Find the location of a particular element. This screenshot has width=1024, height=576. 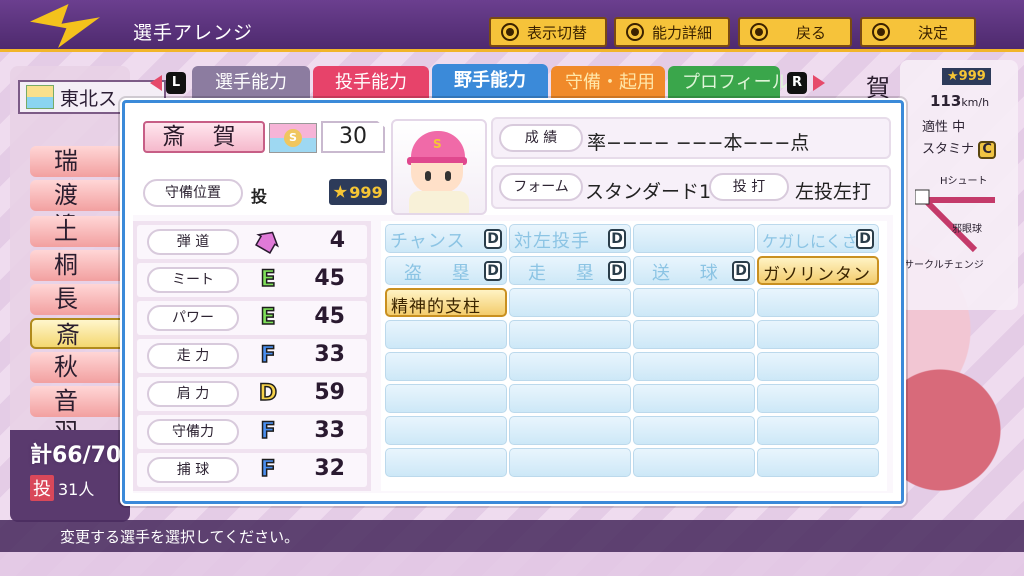

screen-title: 選手アレンジ is located at coordinates (193, 33).